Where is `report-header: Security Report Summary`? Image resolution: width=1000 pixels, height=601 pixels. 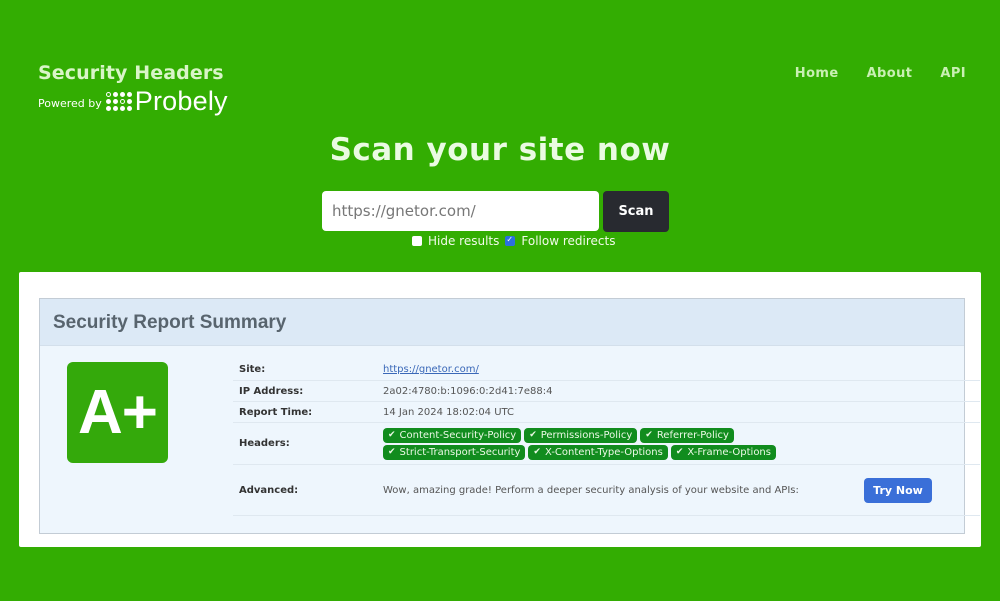
report-header: Security Report Summary is located at coordinates (502, 322).